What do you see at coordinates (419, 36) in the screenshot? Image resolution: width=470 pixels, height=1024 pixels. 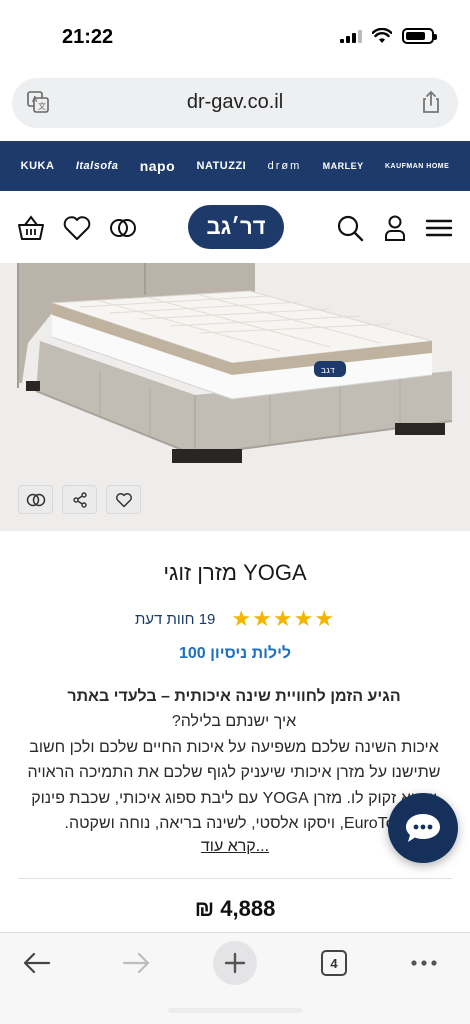 I see `battery-icon` at bounding box center [419, 36].